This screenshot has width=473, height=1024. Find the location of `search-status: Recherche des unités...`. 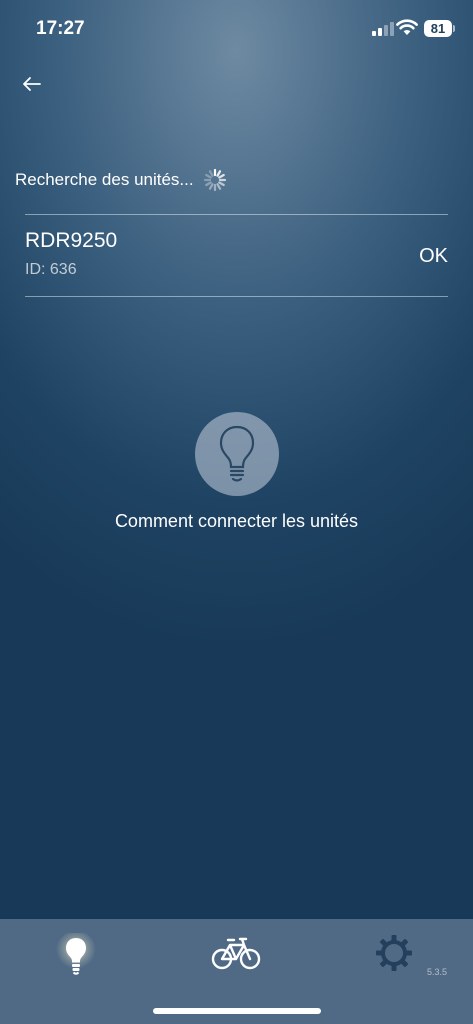

search-status: Recherche des unités... is located at coordinates (121, 180).